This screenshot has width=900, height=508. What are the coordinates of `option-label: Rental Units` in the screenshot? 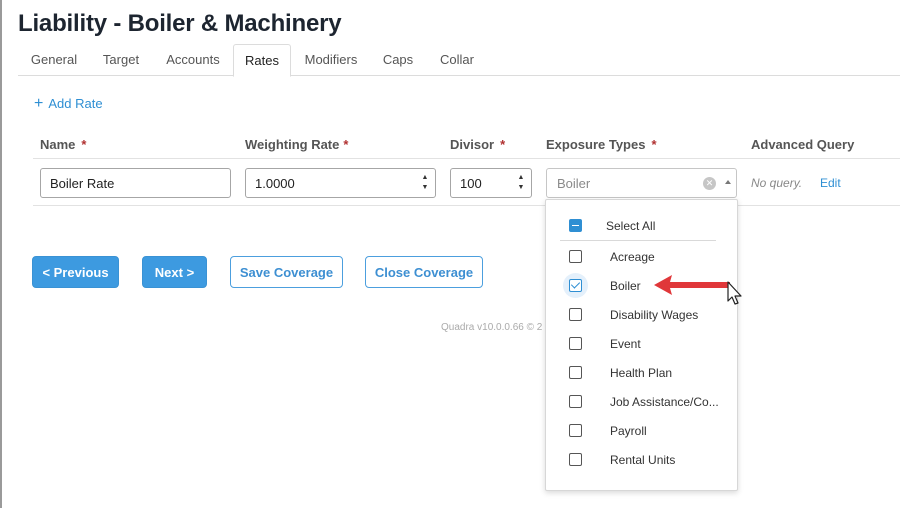 It's located at (643, 459).